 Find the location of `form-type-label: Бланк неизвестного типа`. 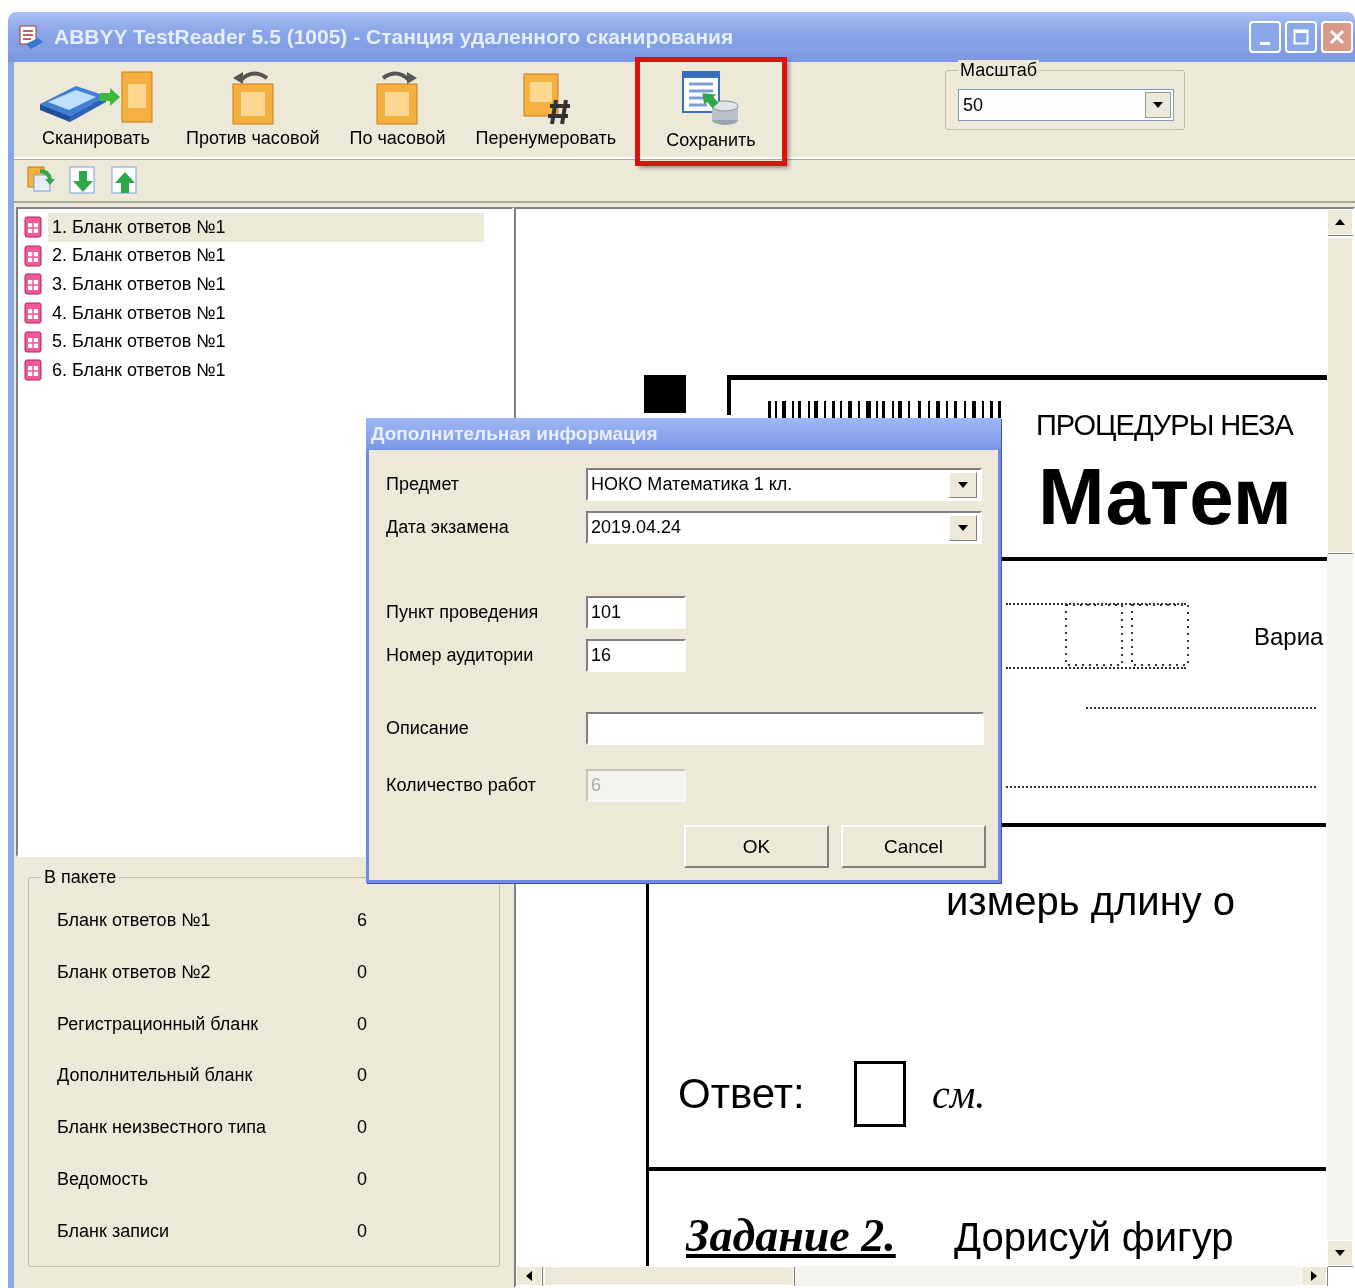

form-type-label: Бланк неизвестного типа is located at coordinates (162, 1128).